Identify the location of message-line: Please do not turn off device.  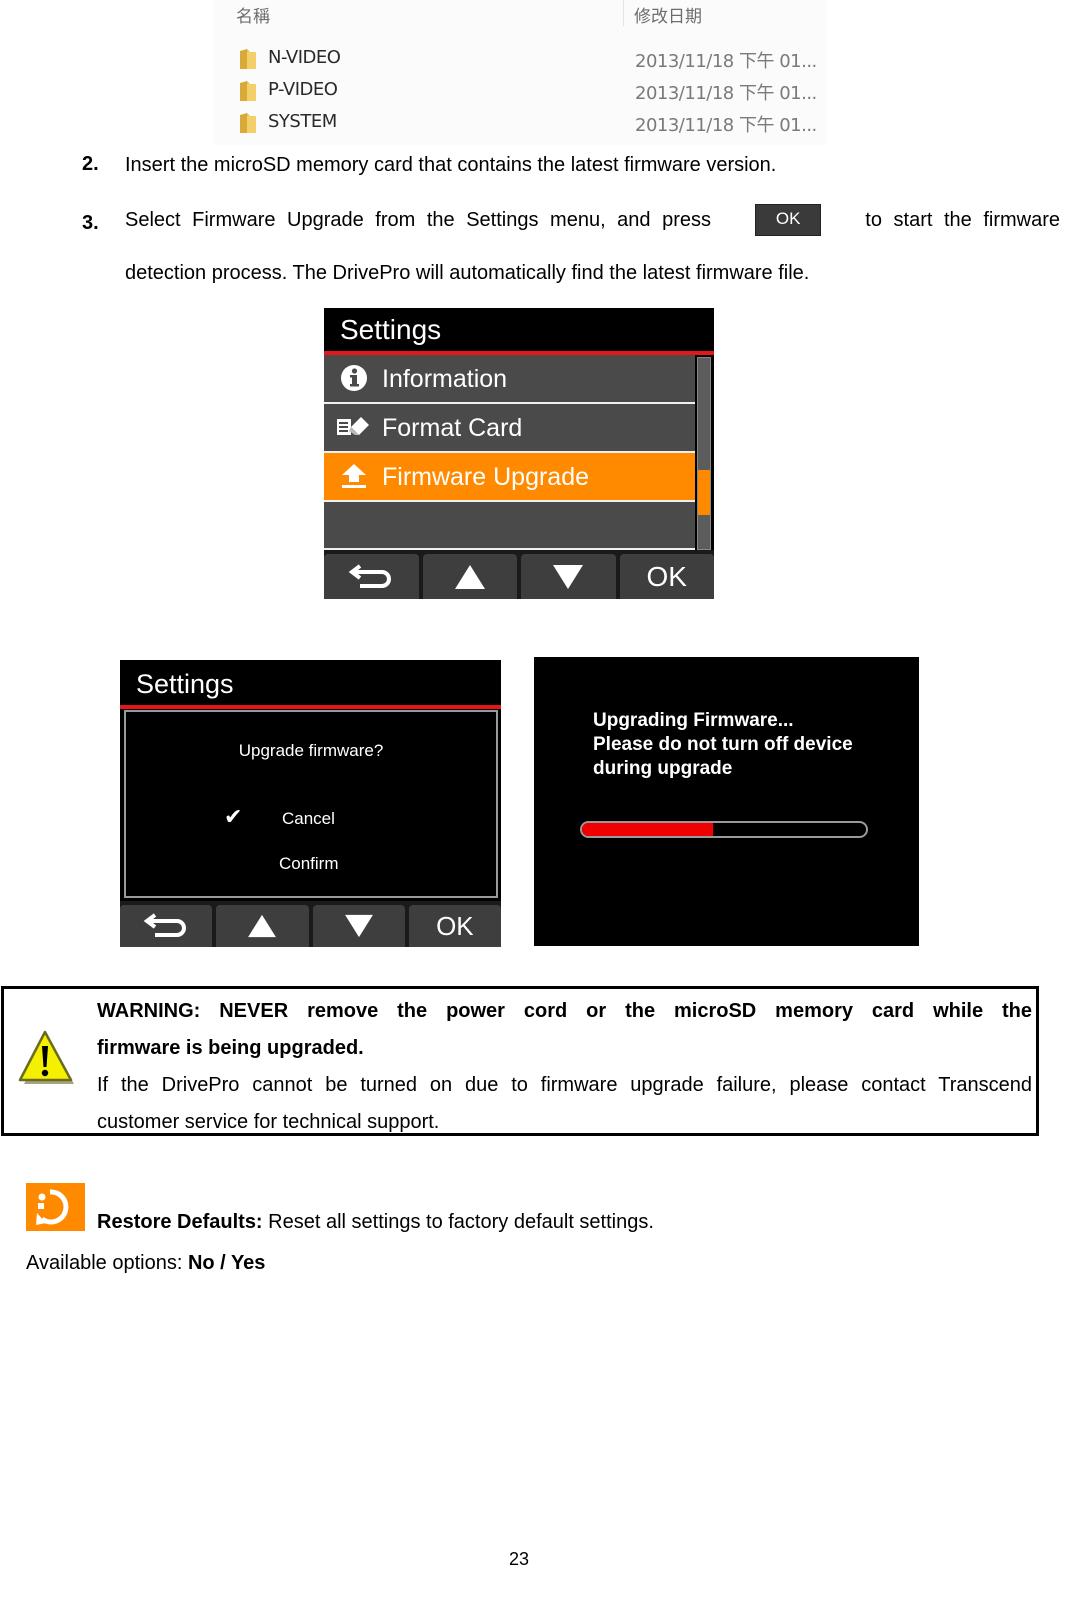
(723, 744).